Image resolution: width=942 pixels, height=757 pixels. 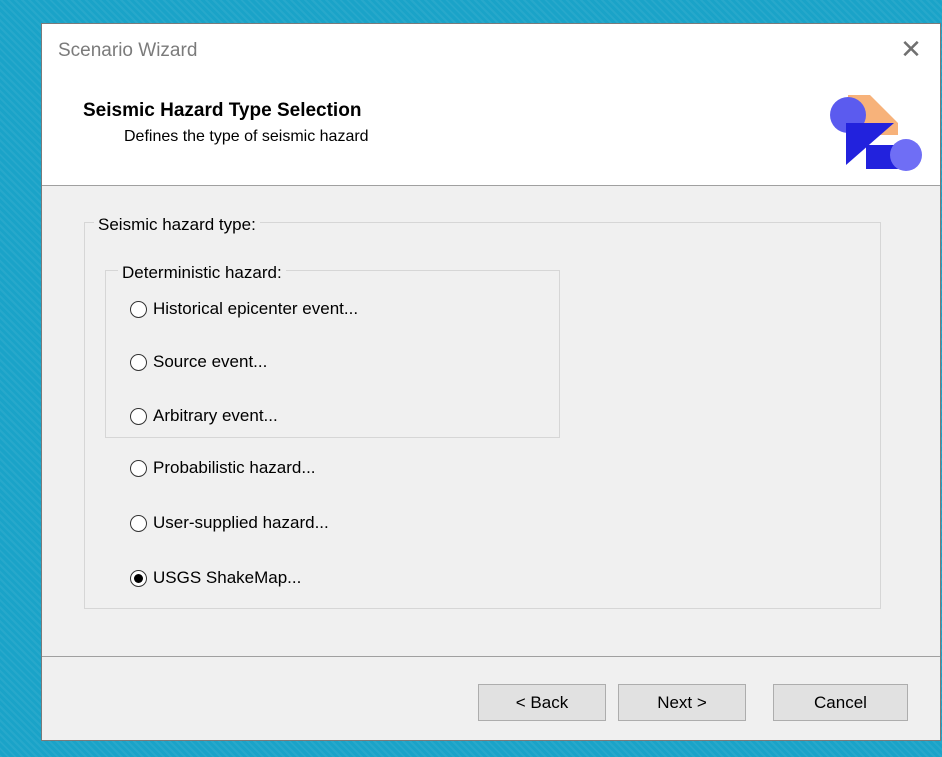 What do you see at coordinates (491, 51) in the screenshot?
I see `title-bar: Scenario Wizard ✕` at bounding box center [491, 51].